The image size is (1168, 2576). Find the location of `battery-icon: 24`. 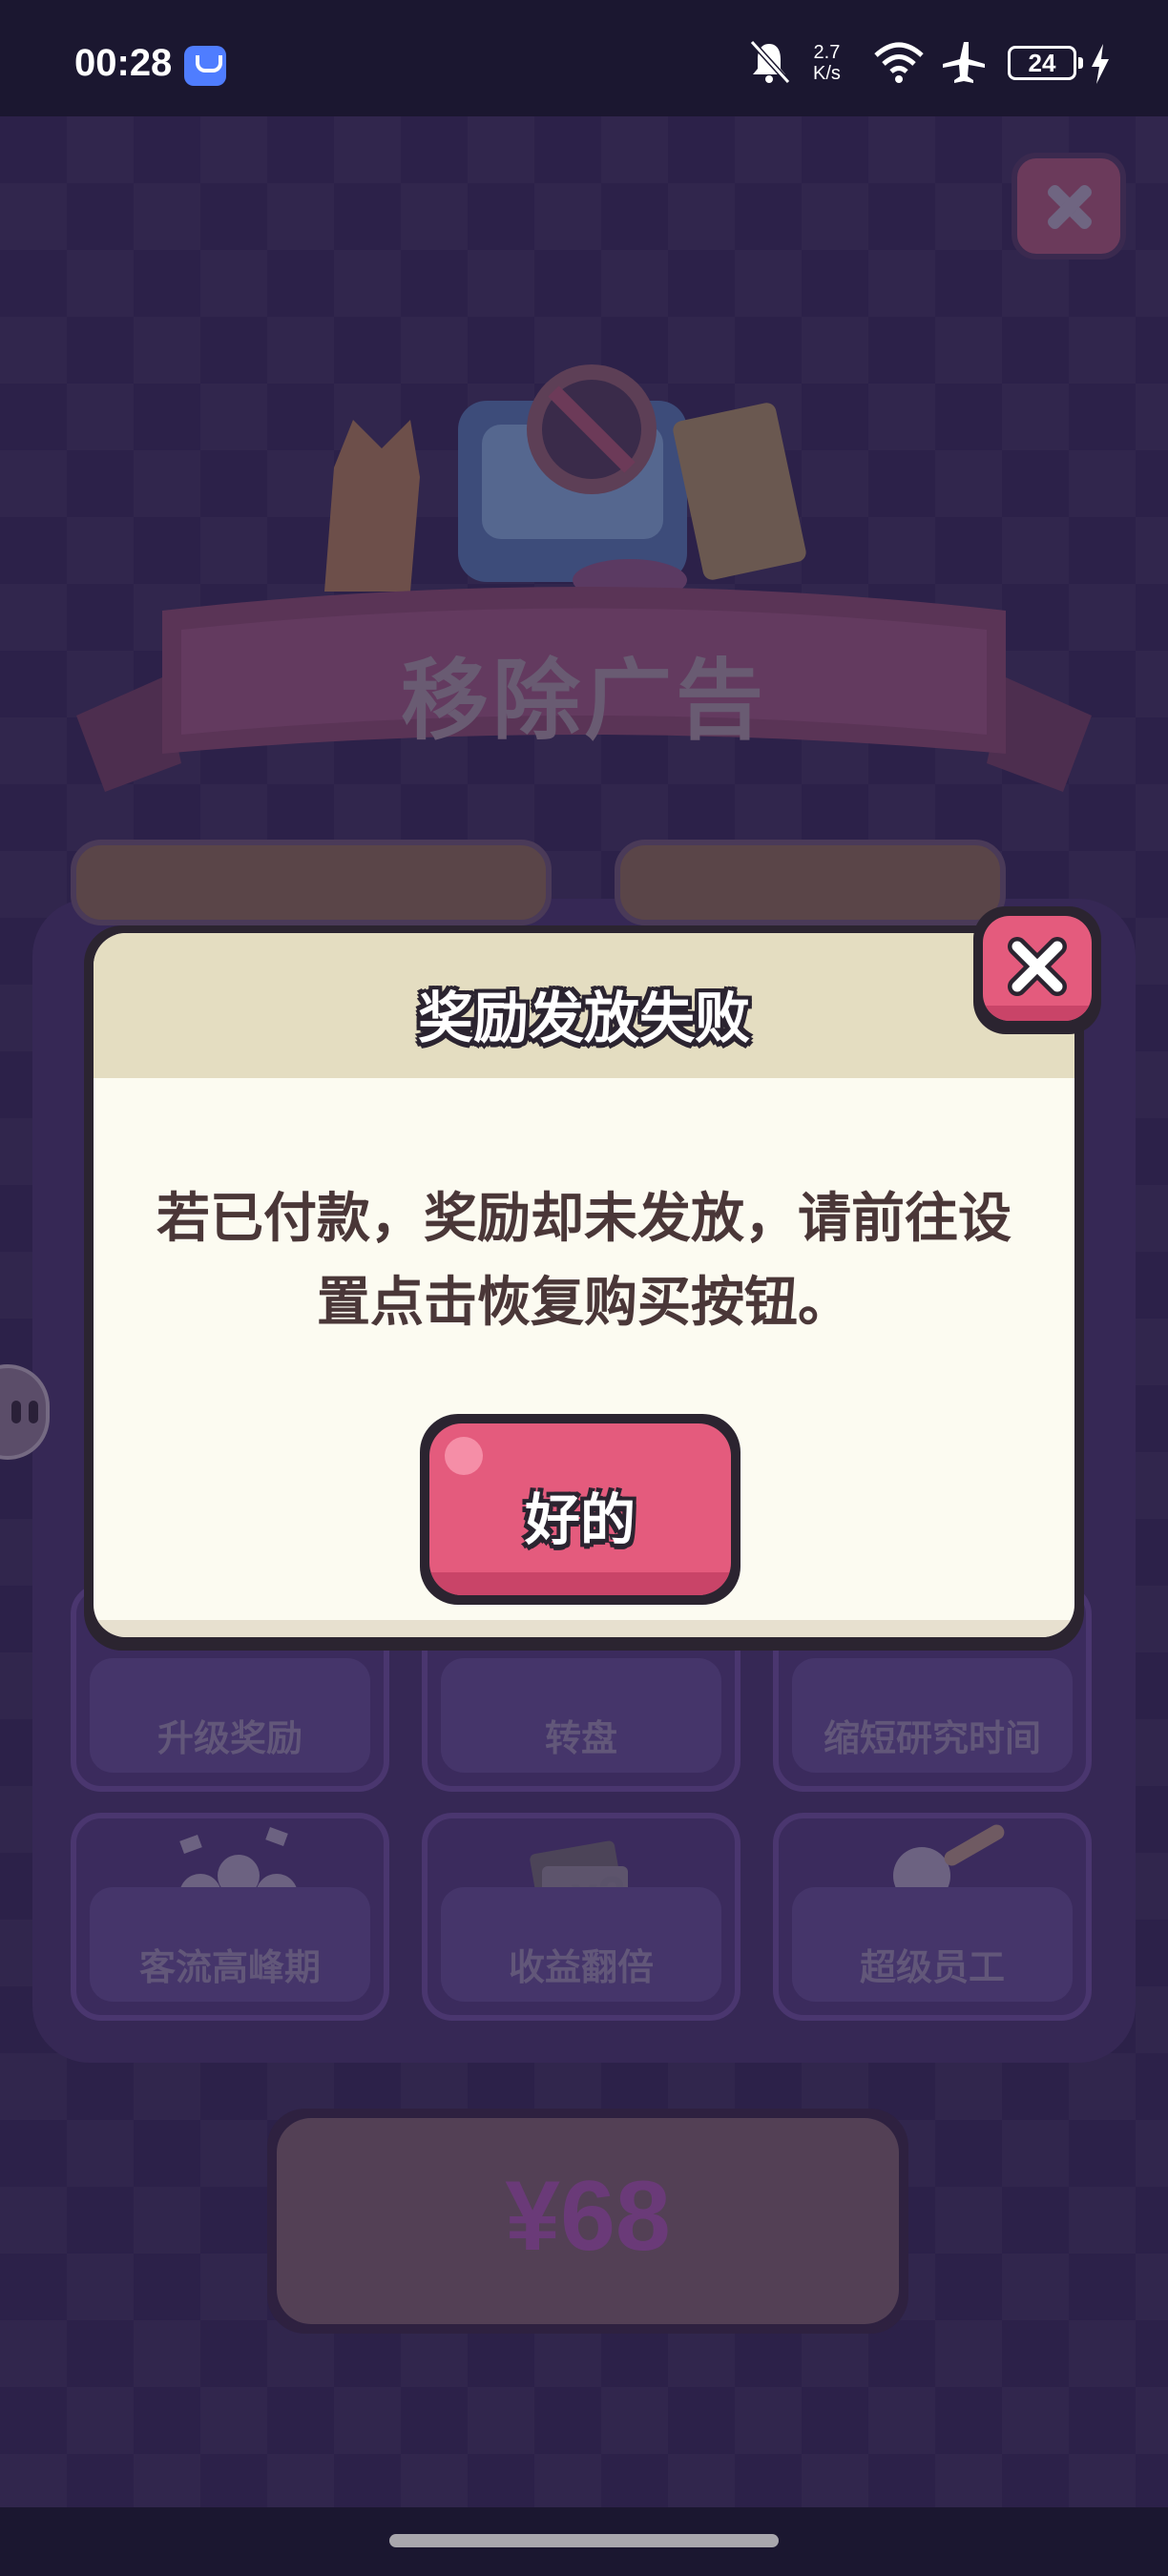

battery-icon: 24 is located at coordinates (1045, 63).